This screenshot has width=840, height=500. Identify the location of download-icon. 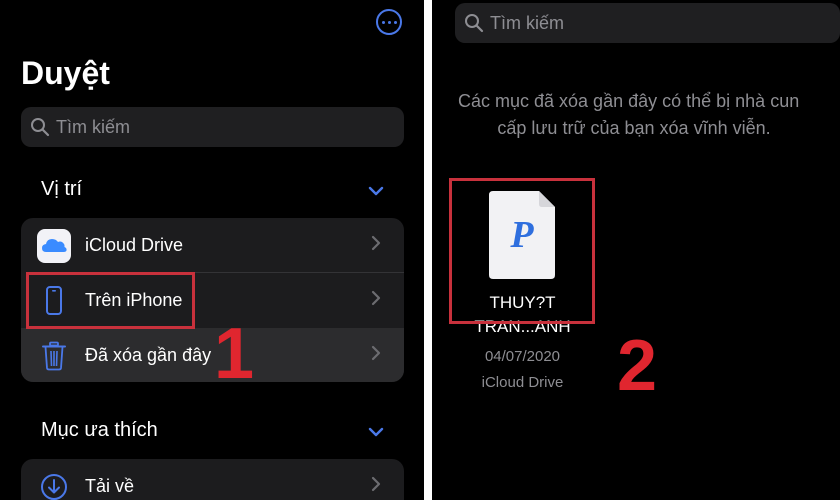
(54, 485).